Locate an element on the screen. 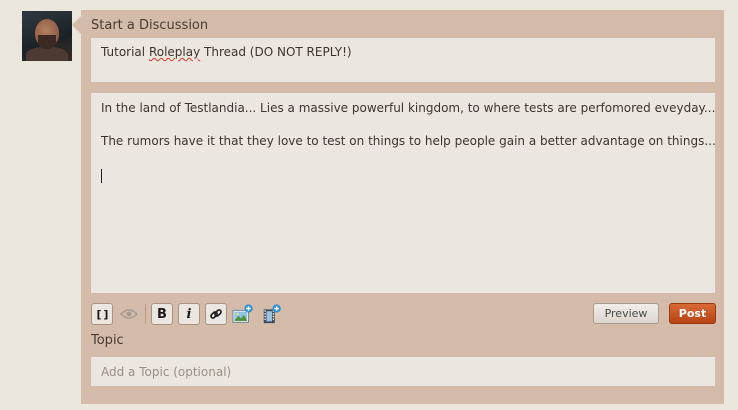 The width and height of the screenshot is (738, 410). editor-toolbar: [ ] B i Preview Post is located at coordinates (403, 315).